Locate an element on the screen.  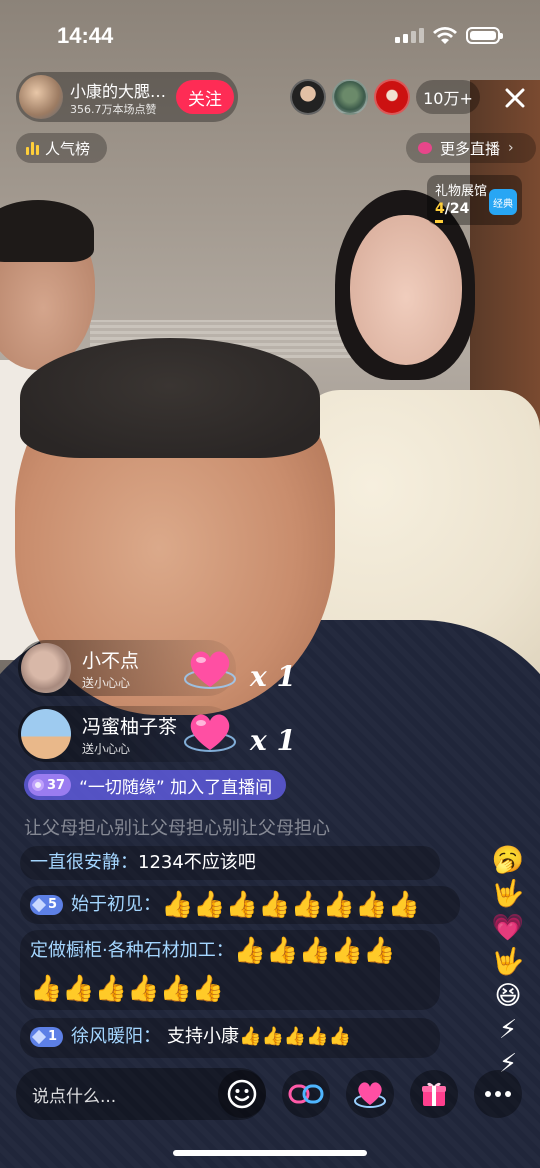
chat-username: 一直很安静： is located at coordinates (84, 863).